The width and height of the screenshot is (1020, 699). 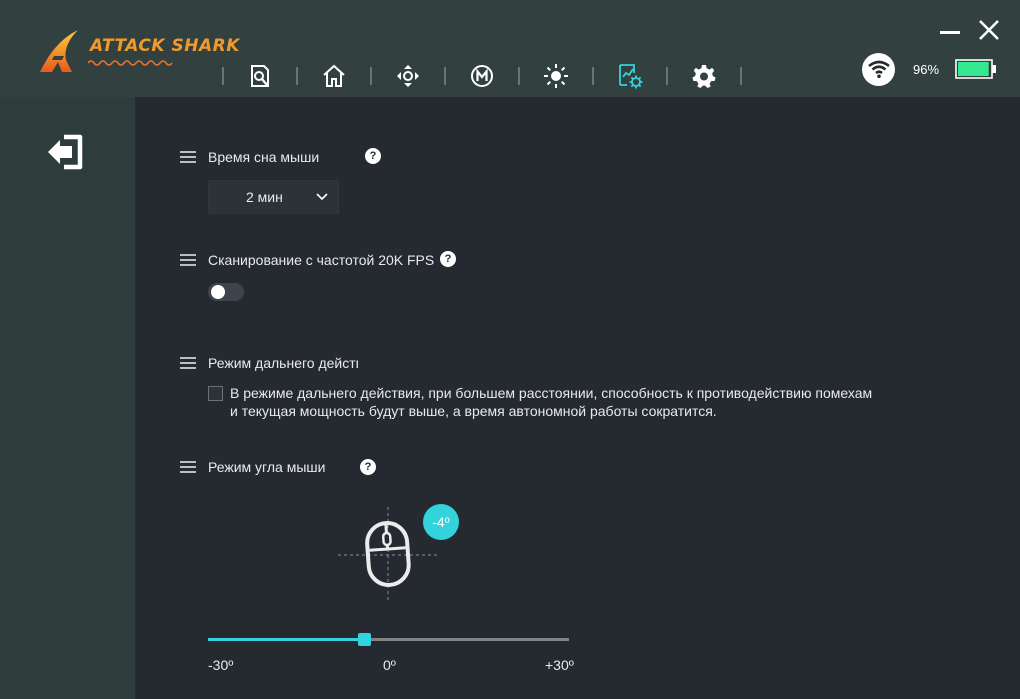 I want to click on macro-m-icon, so click(x=482, y=76).